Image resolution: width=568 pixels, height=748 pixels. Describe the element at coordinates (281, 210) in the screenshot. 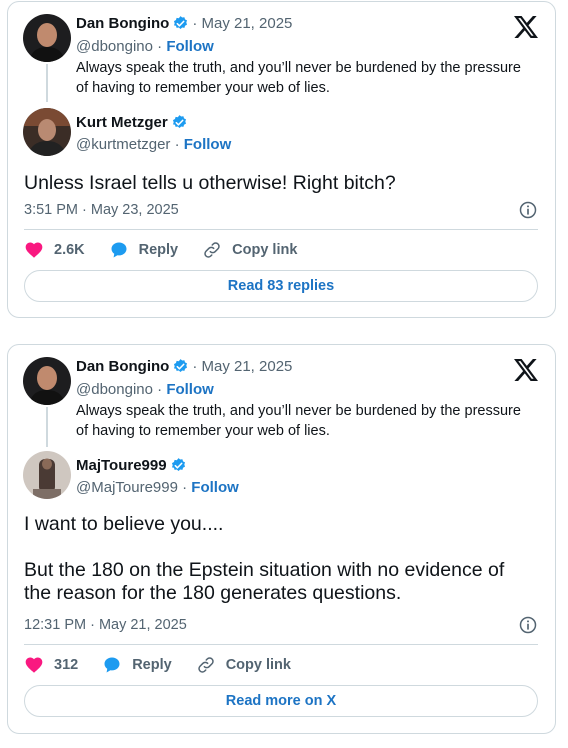

I see `tweet-meta-row: 3:51 PM · May 23, 2025` at that location.